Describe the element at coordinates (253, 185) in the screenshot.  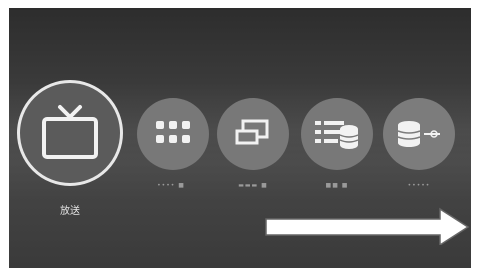
I see `menu-label-display: ▬▬▬ ■` at that location.